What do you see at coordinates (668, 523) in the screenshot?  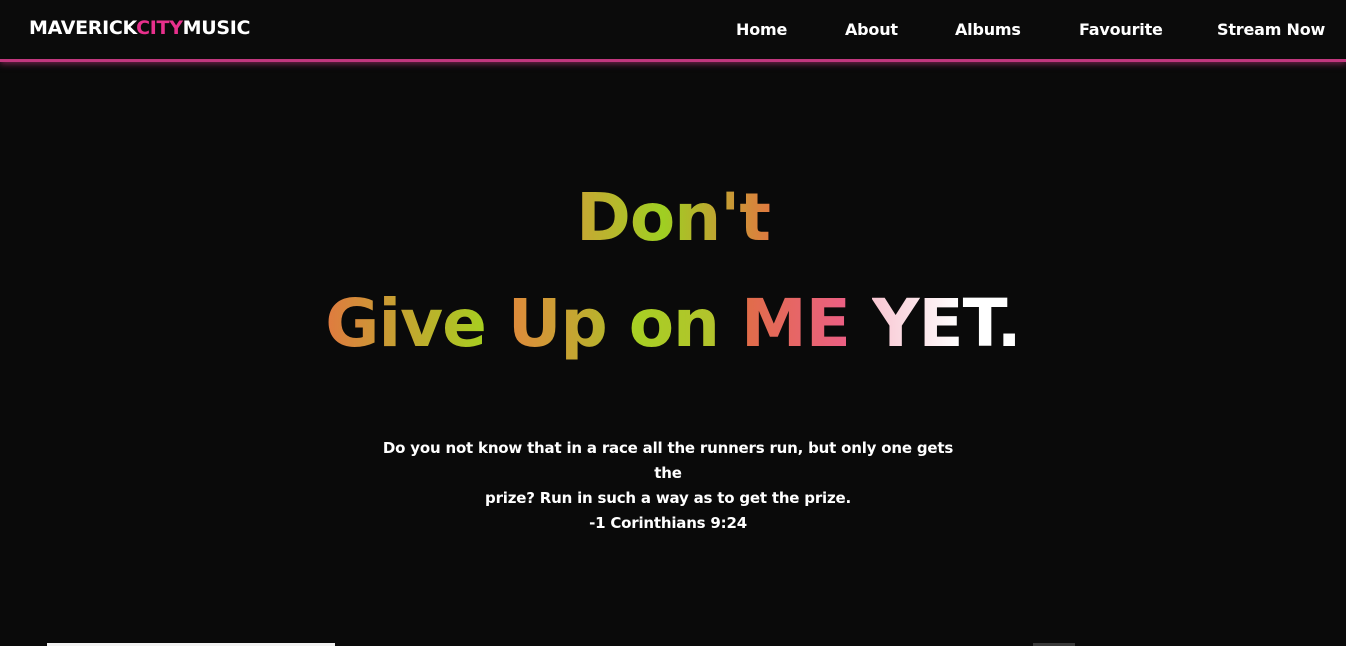 I see `verse-reference: -1 Corinthians 9:24` at bounding box center [668, 523].